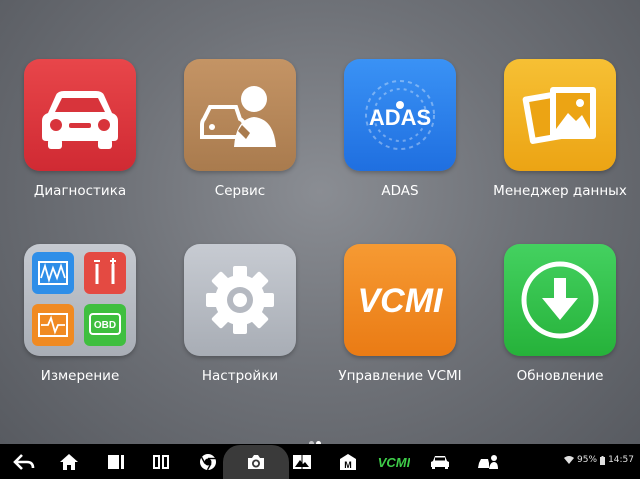  I want to click on home-icon, so click(69, 461).